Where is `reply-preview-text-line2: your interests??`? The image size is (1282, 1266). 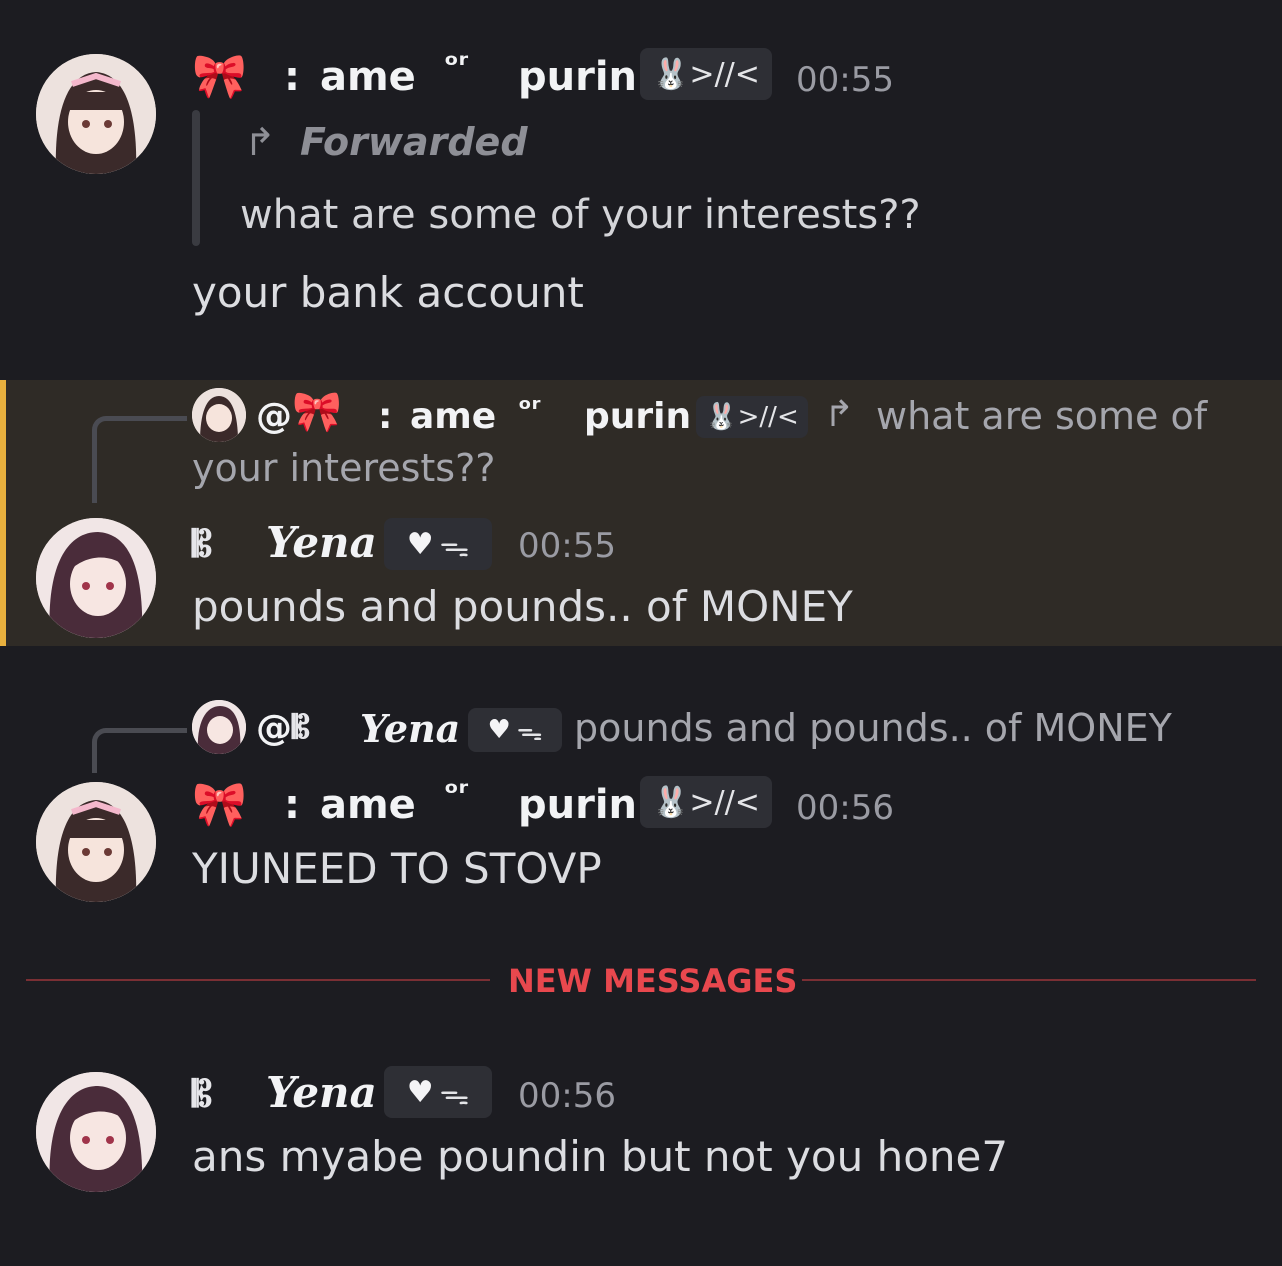 reply-preview-text-line2: your interests?? is located at coordinates (343, 468).